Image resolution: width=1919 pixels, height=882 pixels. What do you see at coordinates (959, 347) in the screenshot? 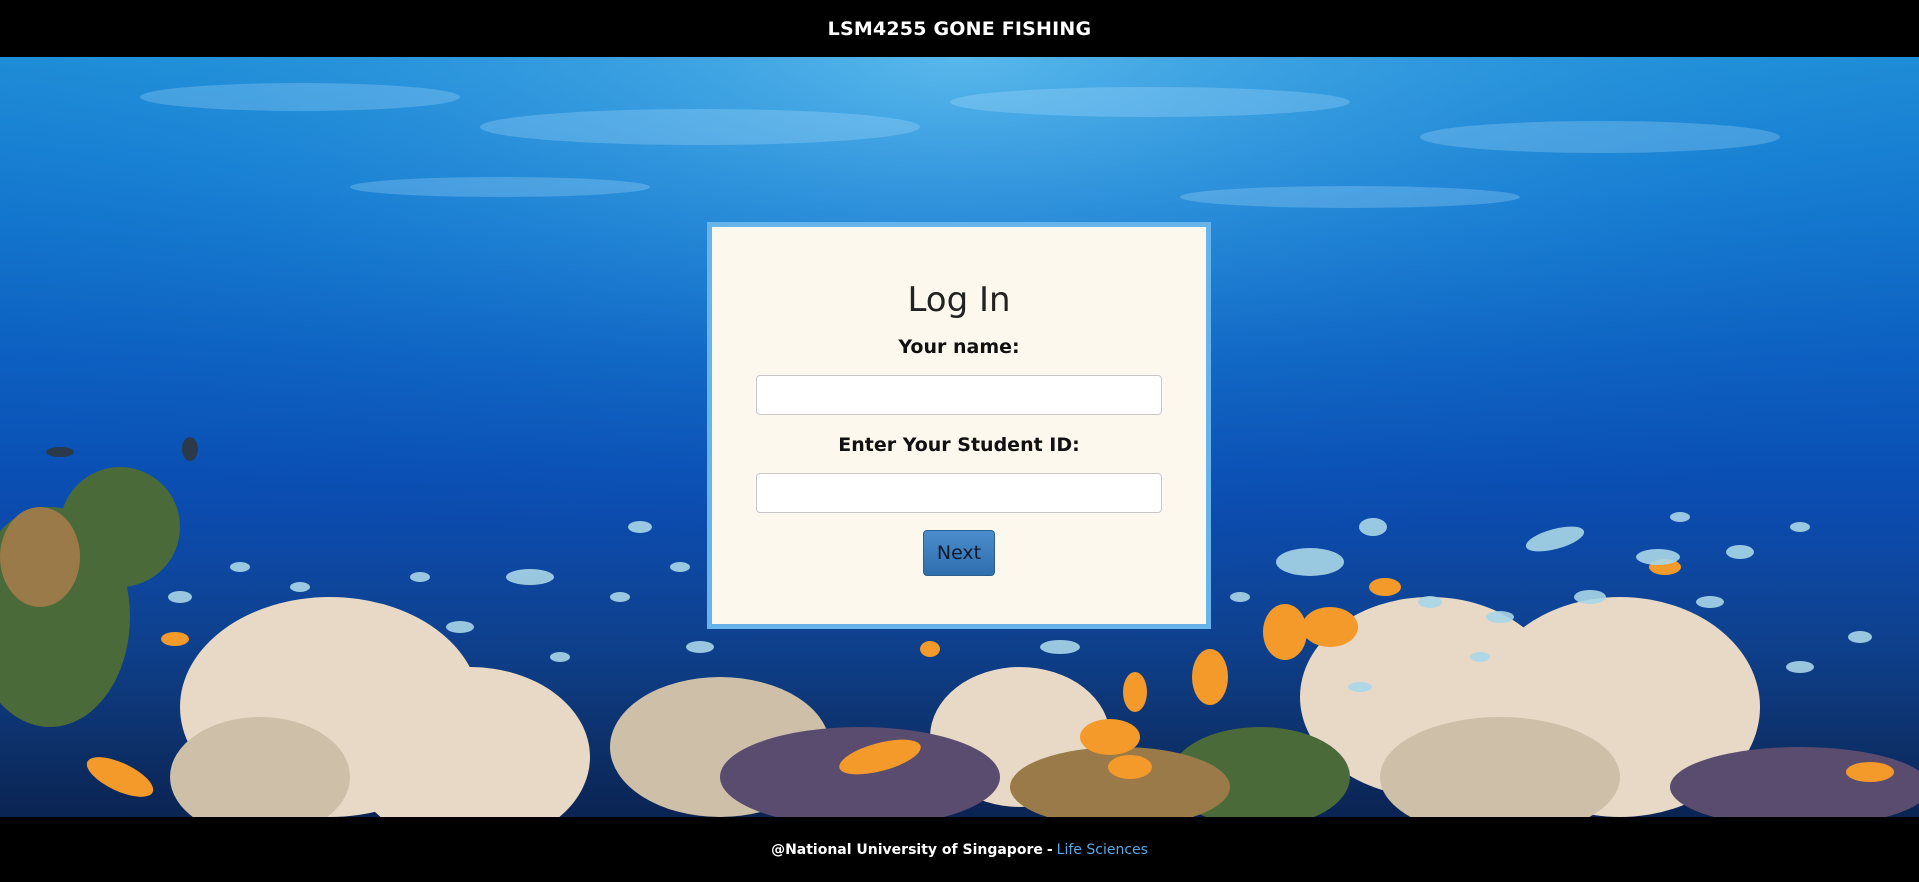
I see `name-label: Your name:` at bounding box center [959, 347].